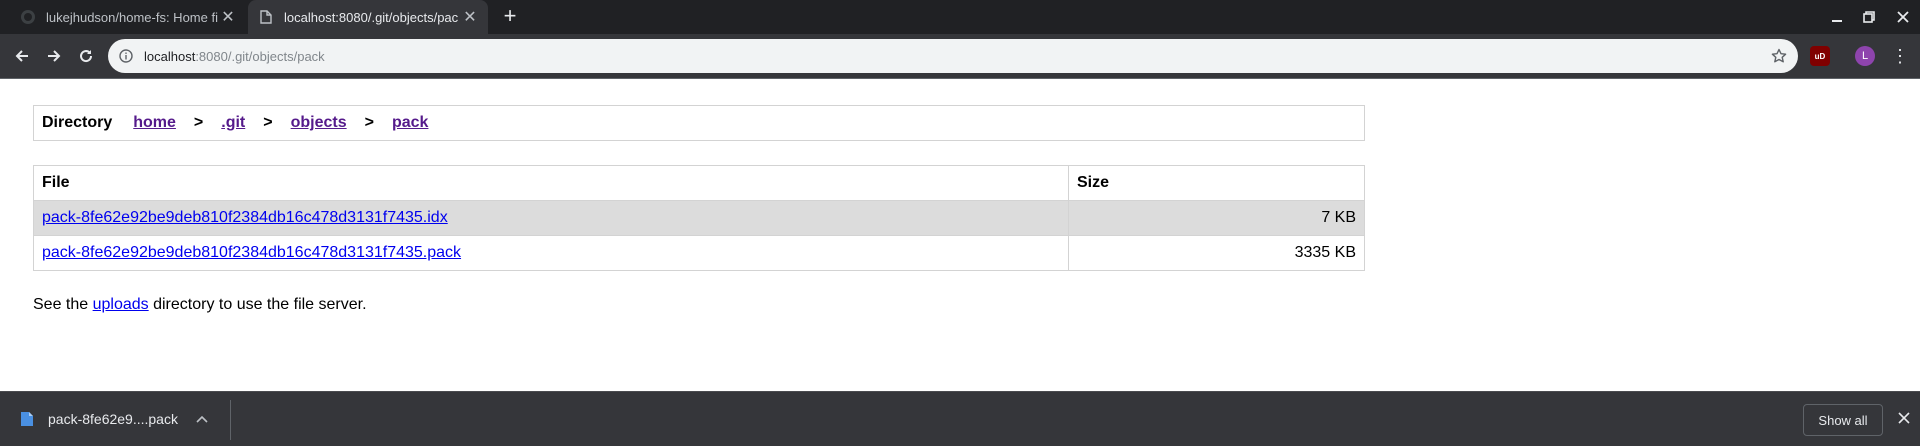 This screenshot has width=1920, height=446. I want to click on github-icon, so click(28, 17).